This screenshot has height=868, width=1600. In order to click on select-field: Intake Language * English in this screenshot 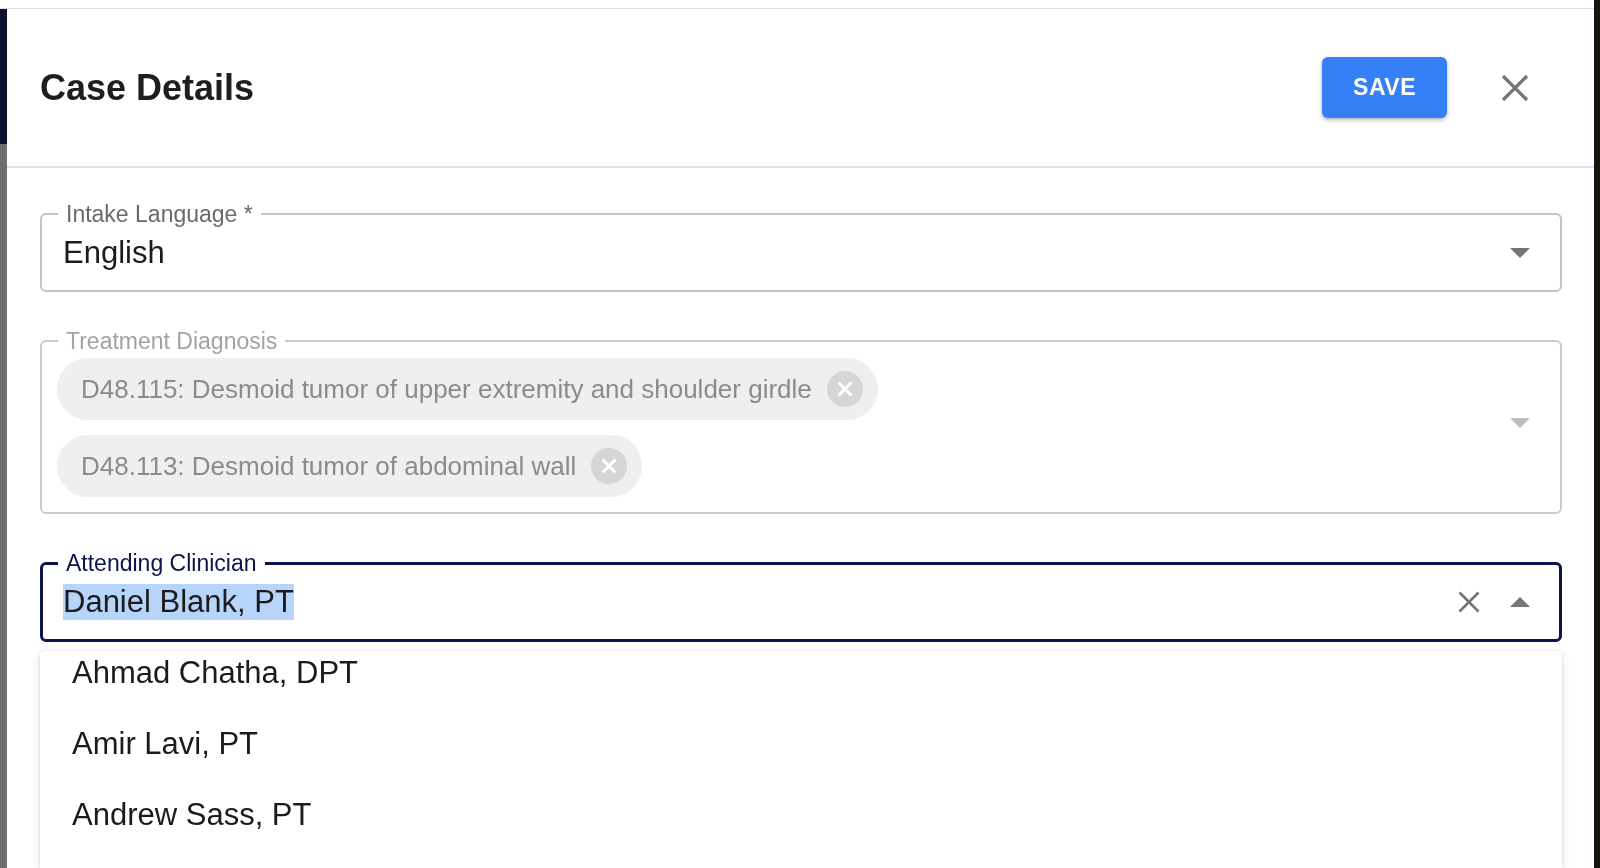, I will do `click(801, 246)`.